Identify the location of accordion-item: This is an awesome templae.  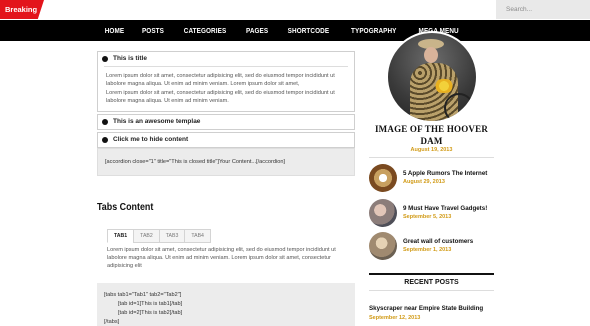
(226, 122).